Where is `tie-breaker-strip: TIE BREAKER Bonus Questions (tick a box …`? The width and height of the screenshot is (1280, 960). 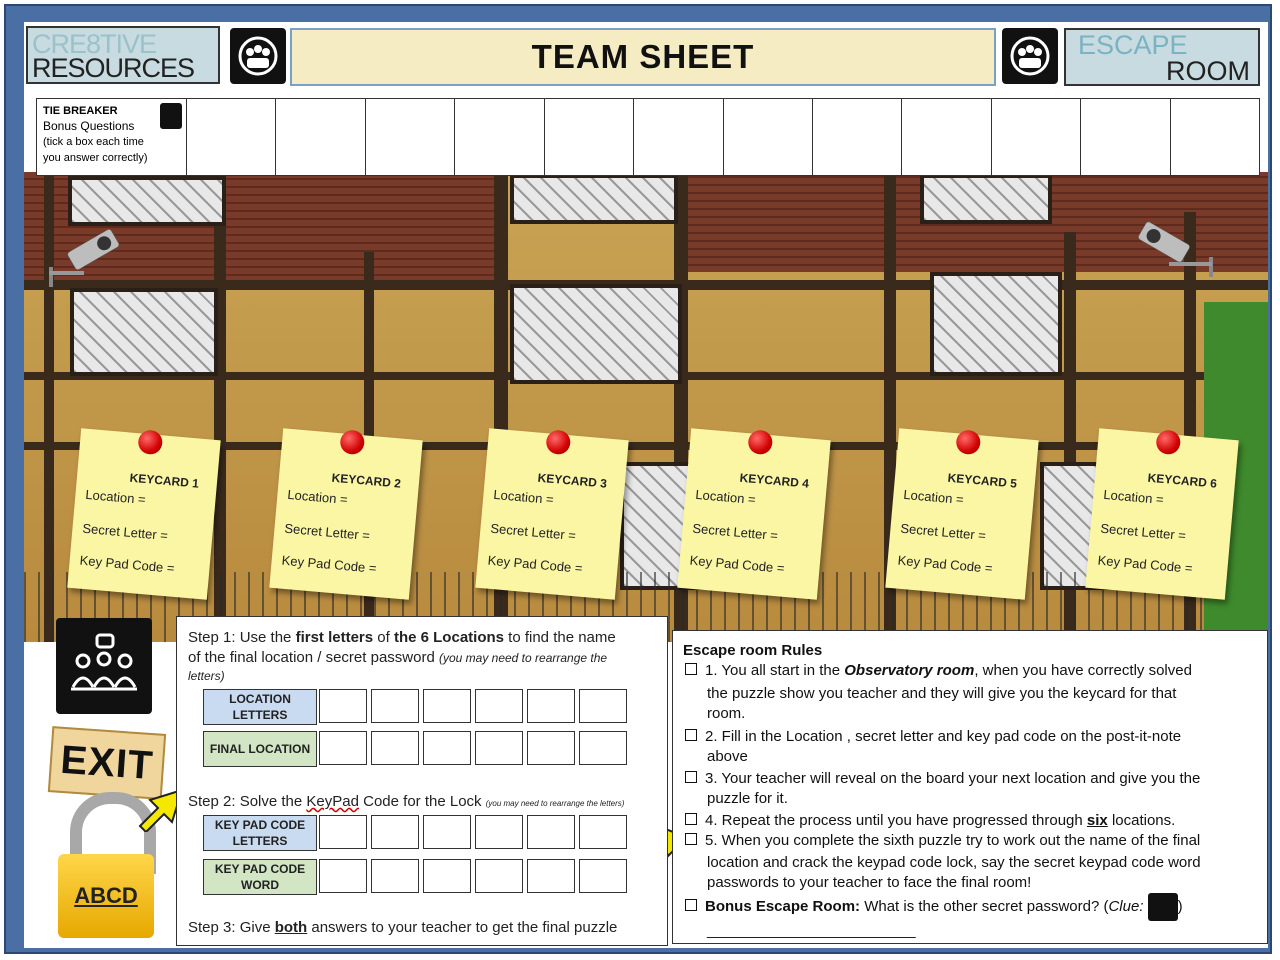 tie-breaker-strip: TIE BREAKER Bonus Questions (tick a box … is located at coordinates (648, 137).